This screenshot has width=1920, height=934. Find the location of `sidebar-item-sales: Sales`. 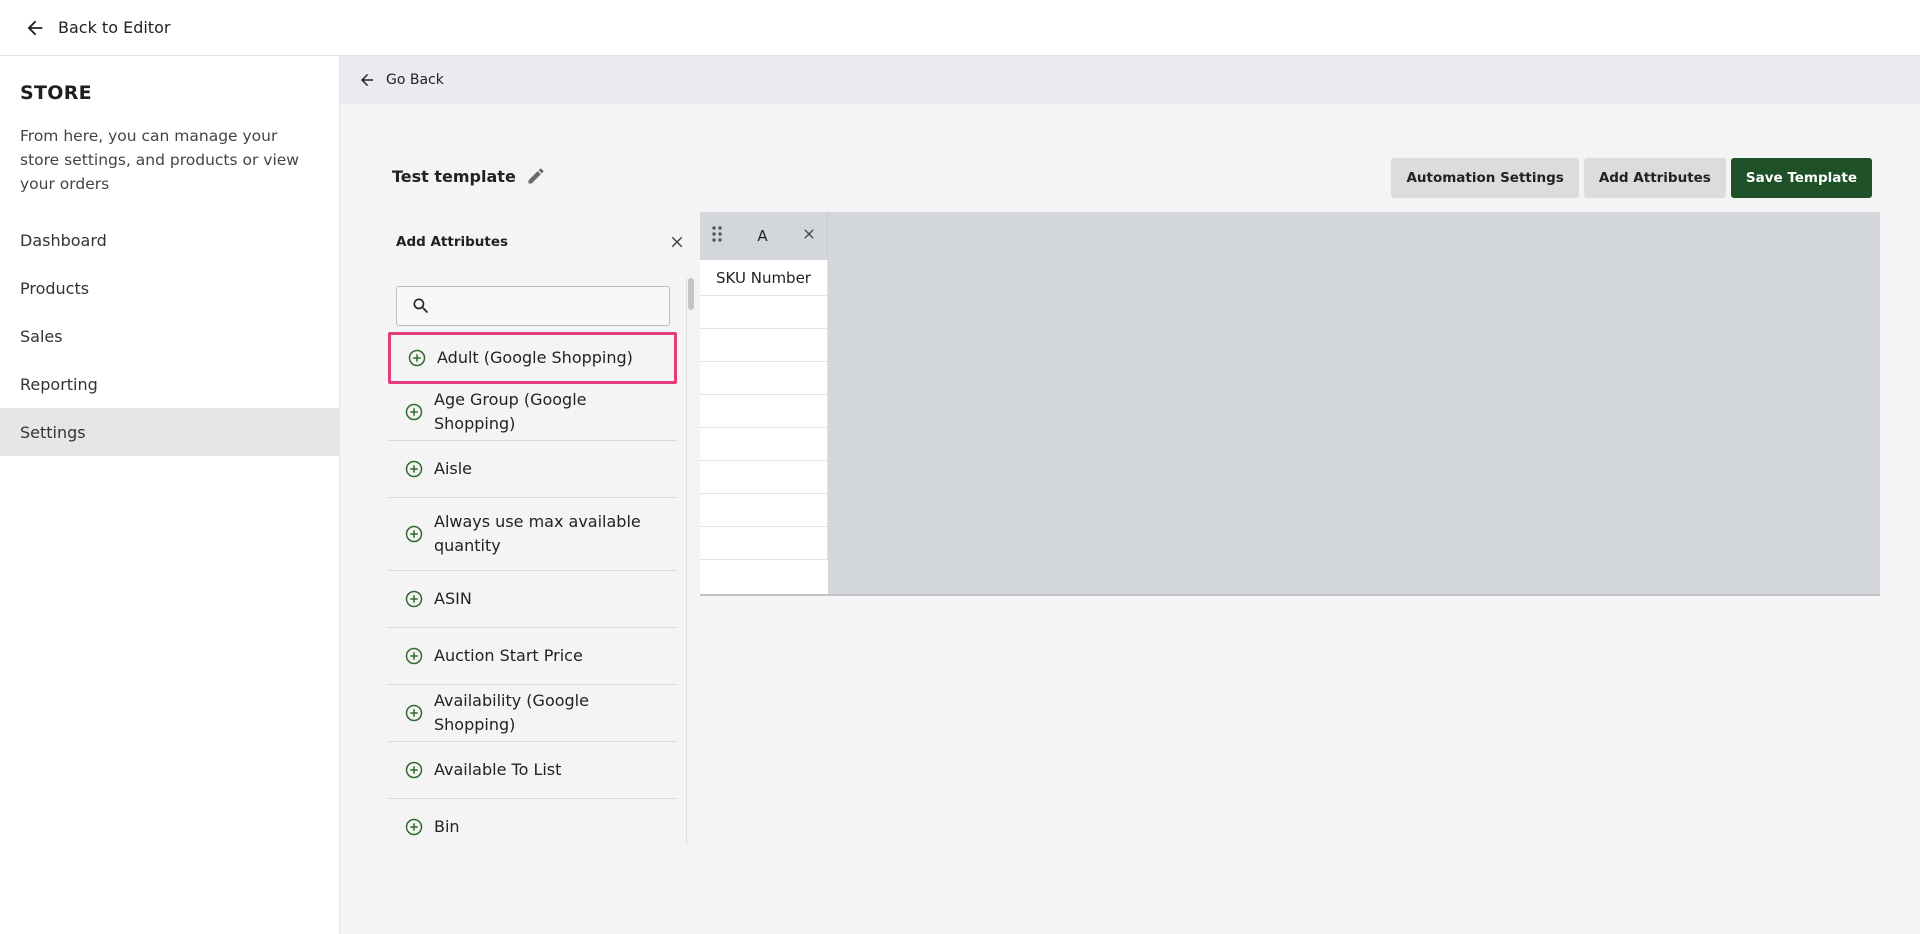

sidebar-item-sales: Sales is located at coordinates (169, 336).